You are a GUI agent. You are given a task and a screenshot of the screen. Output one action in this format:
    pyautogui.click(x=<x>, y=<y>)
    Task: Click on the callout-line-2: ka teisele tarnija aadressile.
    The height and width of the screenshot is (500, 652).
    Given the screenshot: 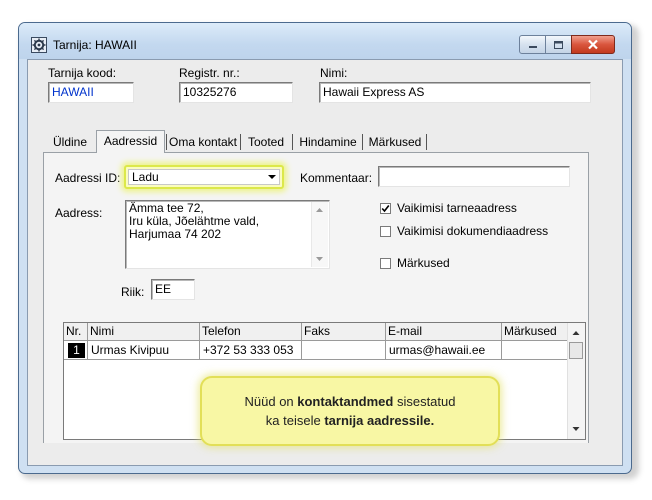 What is the action you would take?
    pyautogui.click(x=350, y=420)
    